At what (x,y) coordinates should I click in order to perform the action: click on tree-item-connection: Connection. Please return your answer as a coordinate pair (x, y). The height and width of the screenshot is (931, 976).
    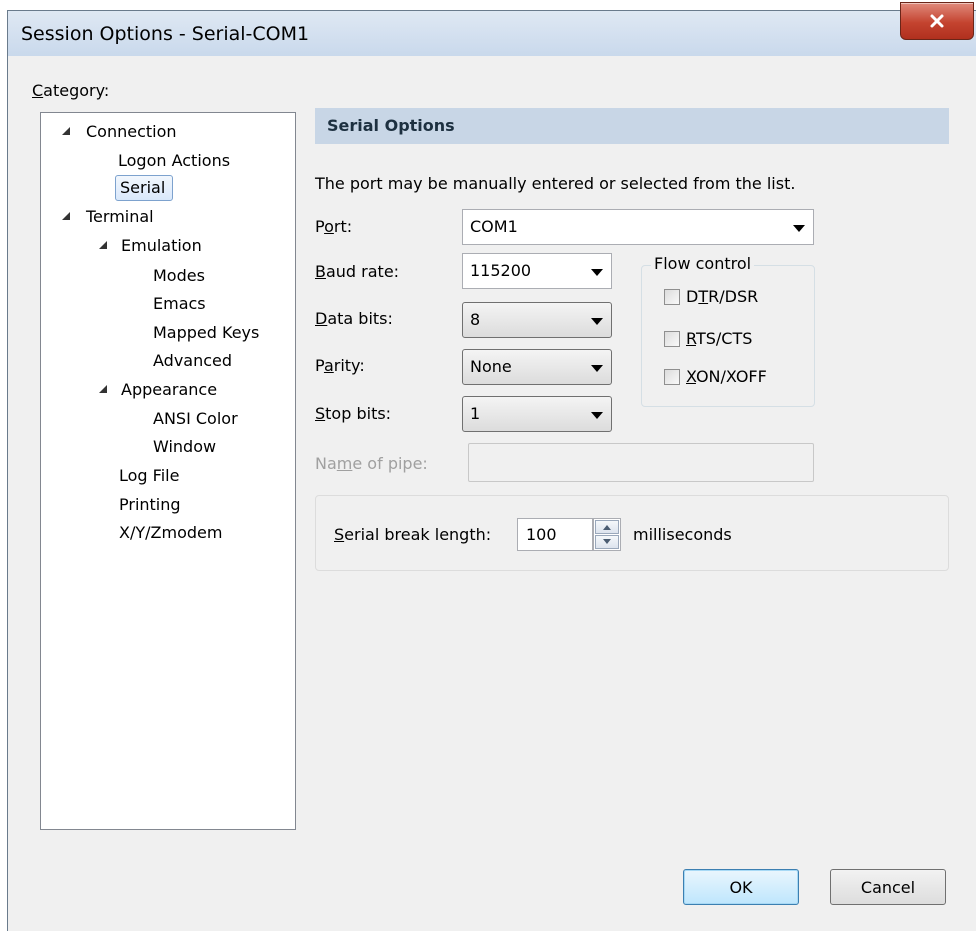
    Looking at the image, I should click on (131, 132).